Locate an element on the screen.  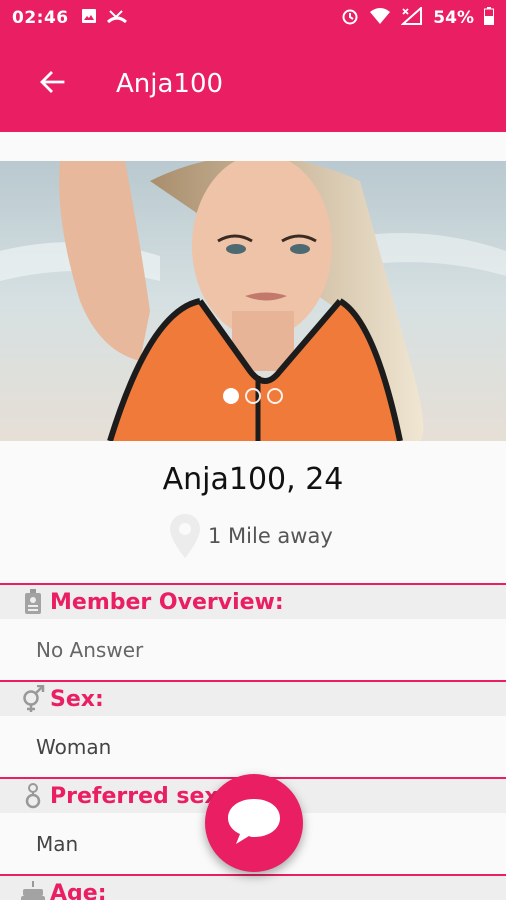
distance-text: 1 Mile away is located at coordinates (270, 536).